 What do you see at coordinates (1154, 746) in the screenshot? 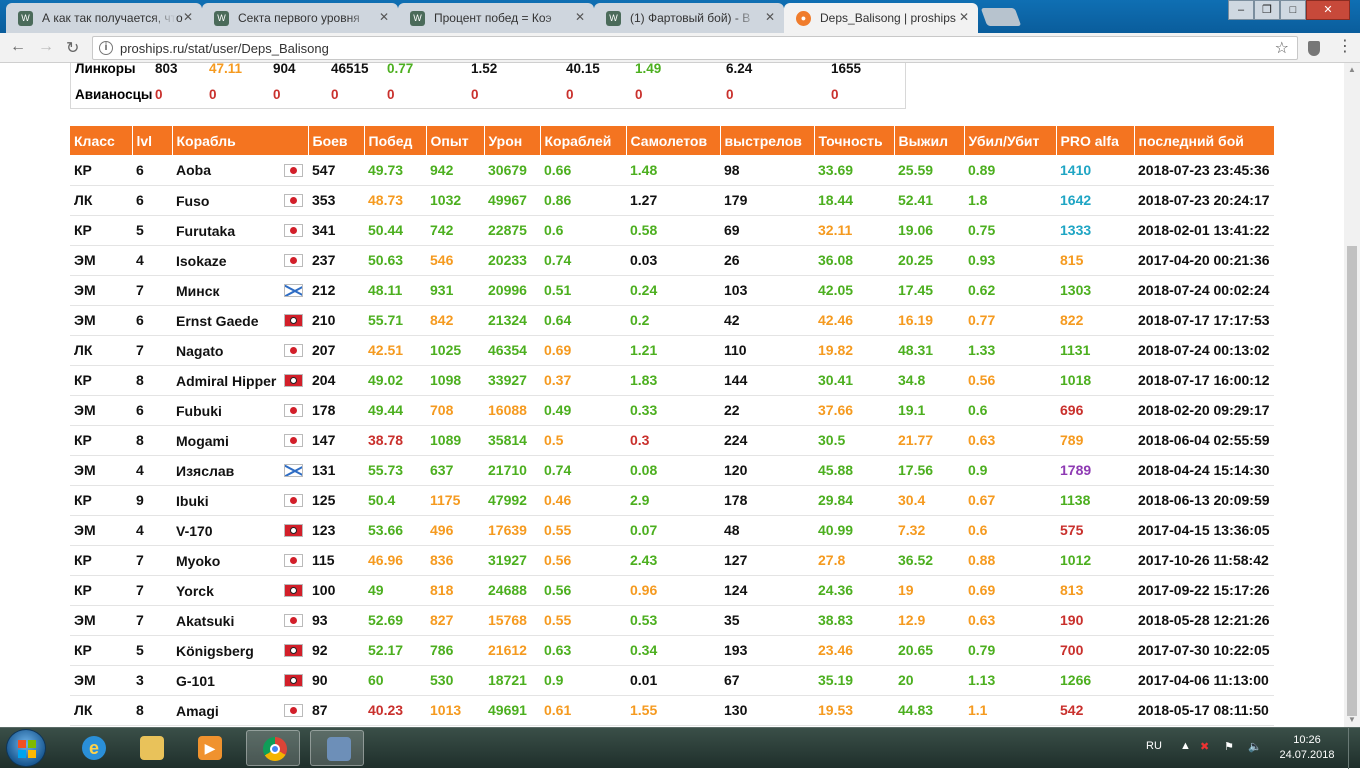
I see `language-indicator: RU` at bounding box center [1154, 746].